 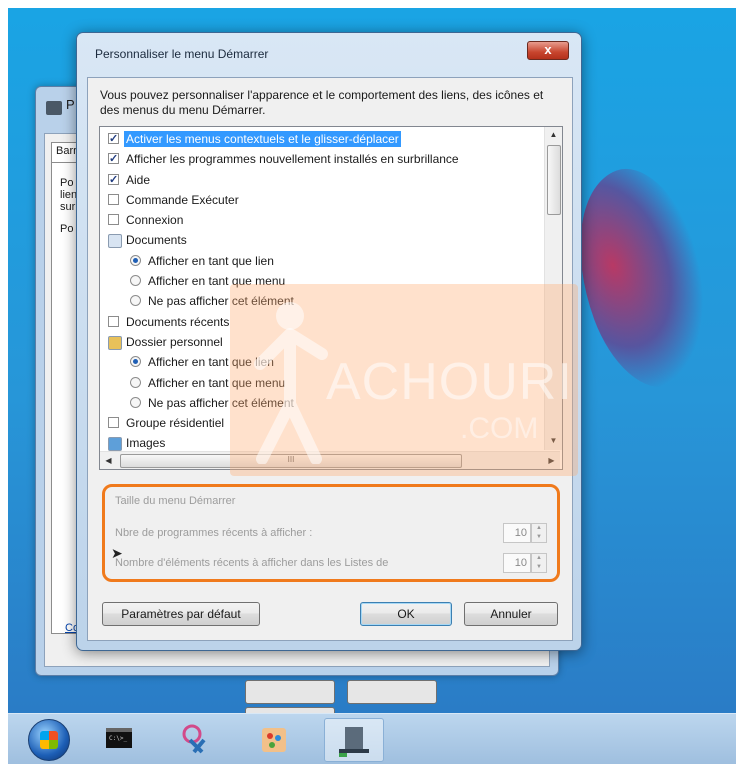 What do you see at coordinates (322, 200) in the screenshot?
I see `list-item: Commande Exécuter` at bounding box center [322, 200].